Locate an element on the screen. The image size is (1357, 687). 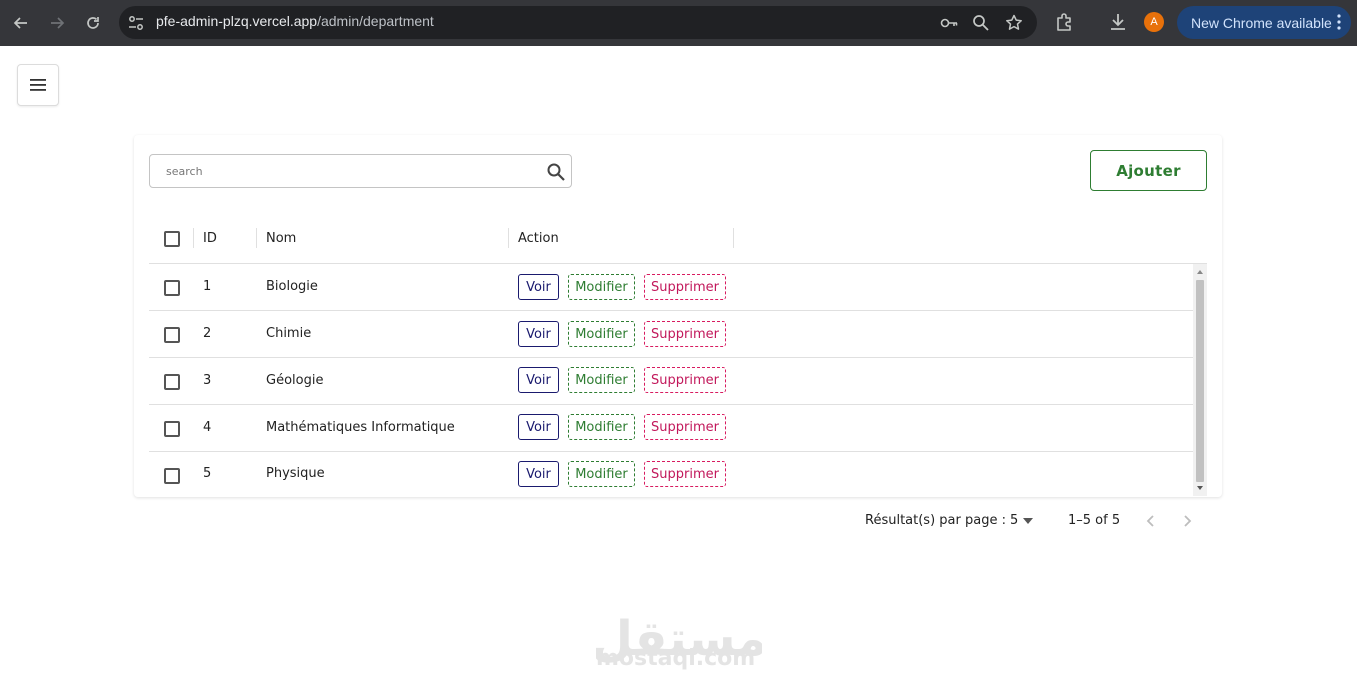
url-host: pfe-admin-plzq.vercel.app is located at coordinates (237, 21).